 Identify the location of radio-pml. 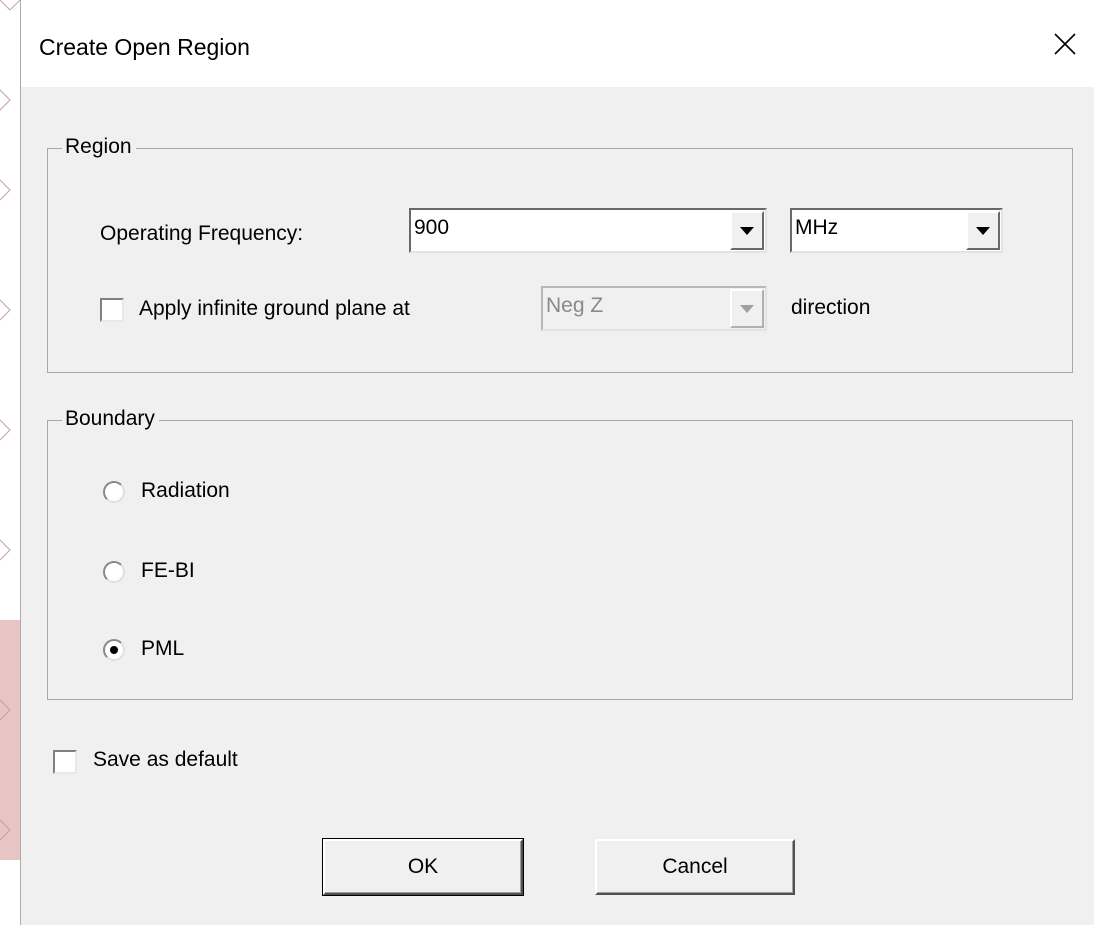
(114, 650).